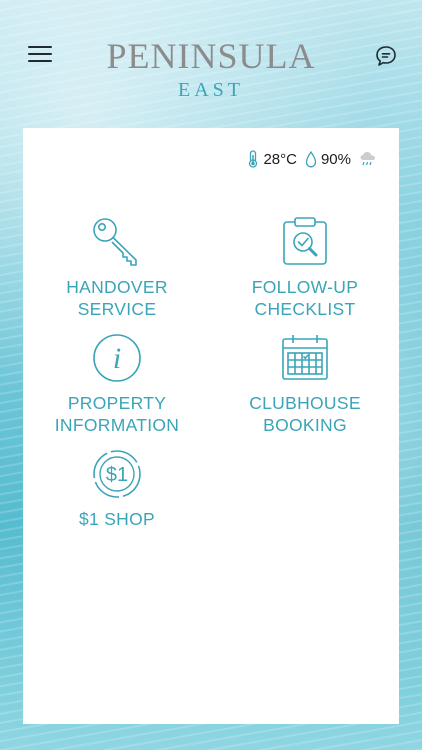  I want to click on tile-clubhouse-booking: CLUBHOUSE BOOKING, so click(305, 384).